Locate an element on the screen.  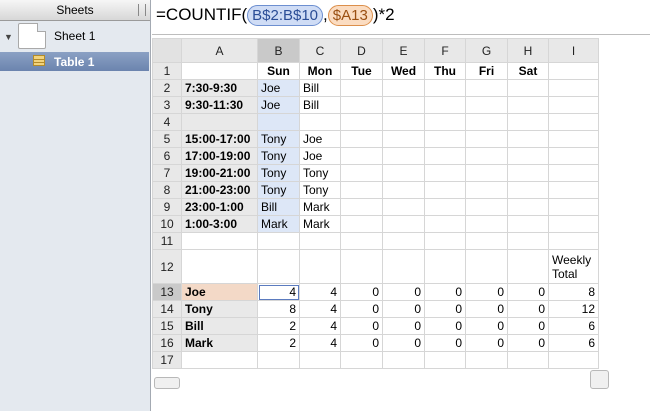
cell-i3 is located at coordinates (573, 105).